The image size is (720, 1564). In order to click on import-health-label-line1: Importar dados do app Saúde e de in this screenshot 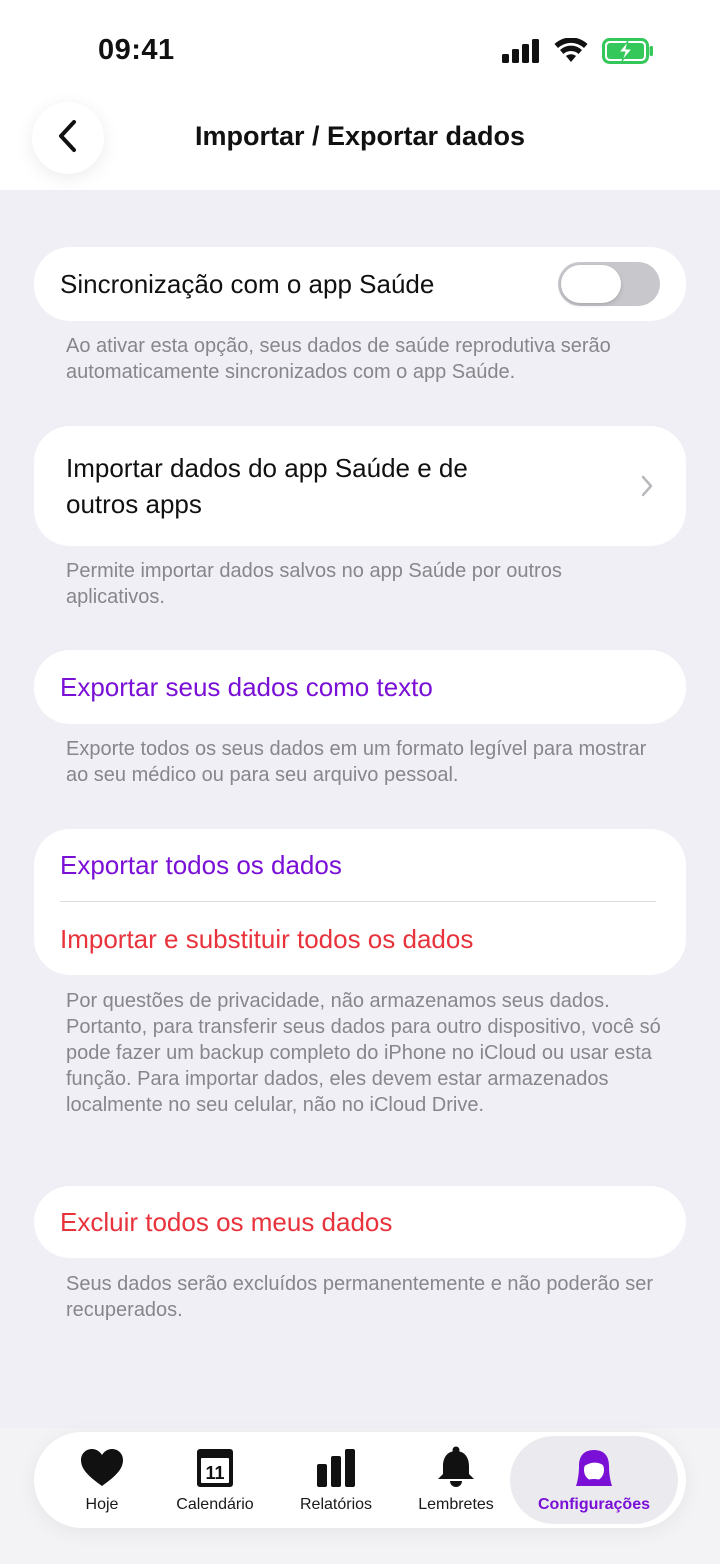, I will do `click(267, 468)`.